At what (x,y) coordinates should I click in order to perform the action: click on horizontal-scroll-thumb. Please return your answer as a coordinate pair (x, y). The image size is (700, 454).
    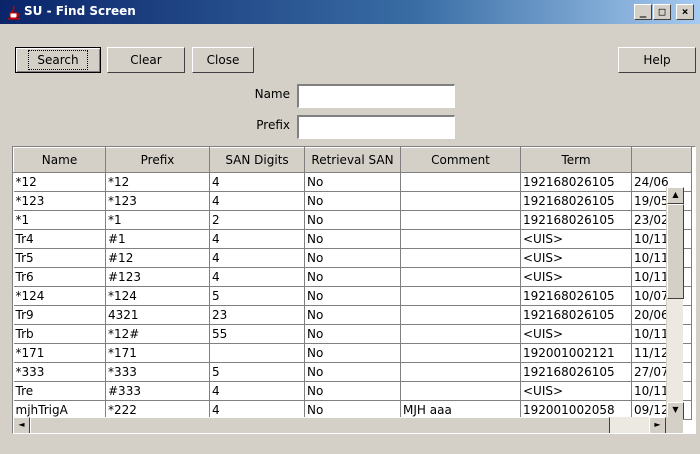
    Looking at the image, I should click on (320, 425).